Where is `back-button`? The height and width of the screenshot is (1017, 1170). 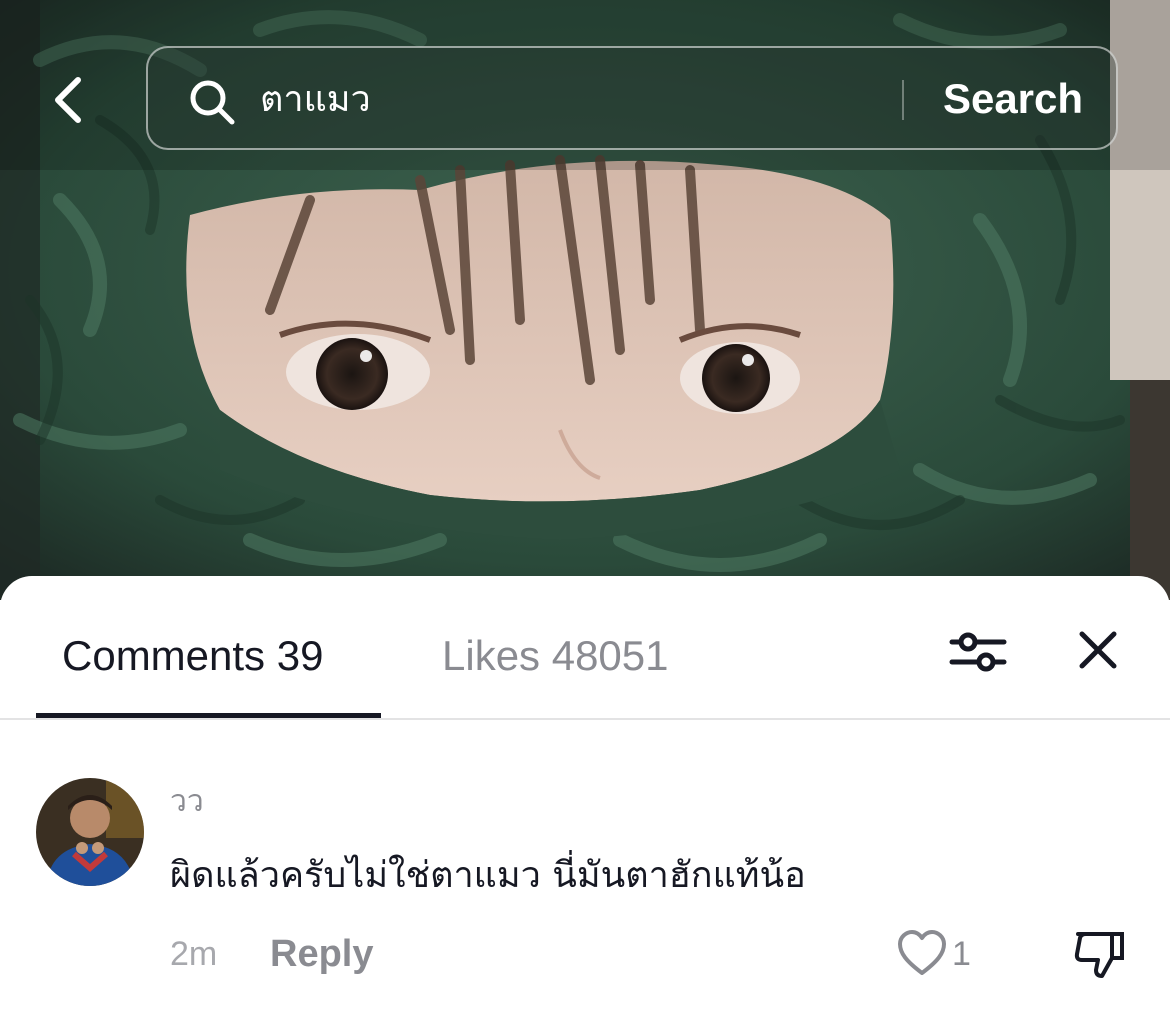
back-button is located at coordinates (70, 100).